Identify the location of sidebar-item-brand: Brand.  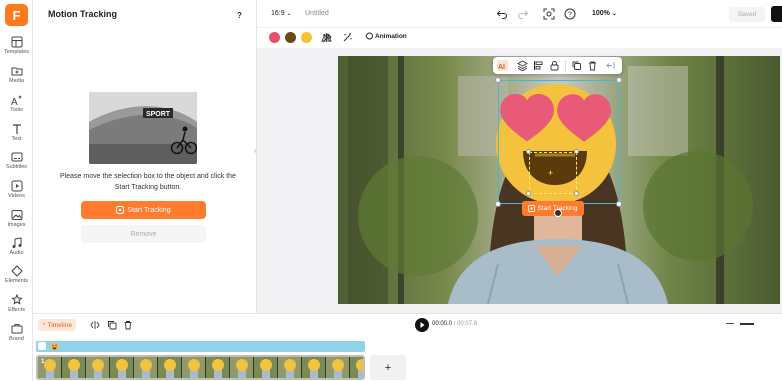
(16, 335).